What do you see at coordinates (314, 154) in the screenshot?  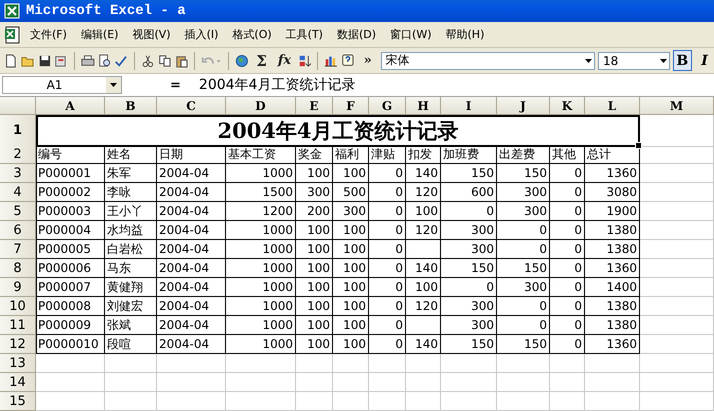 I see `column-label-cell: 奖金` at bounding box center [314, 154].